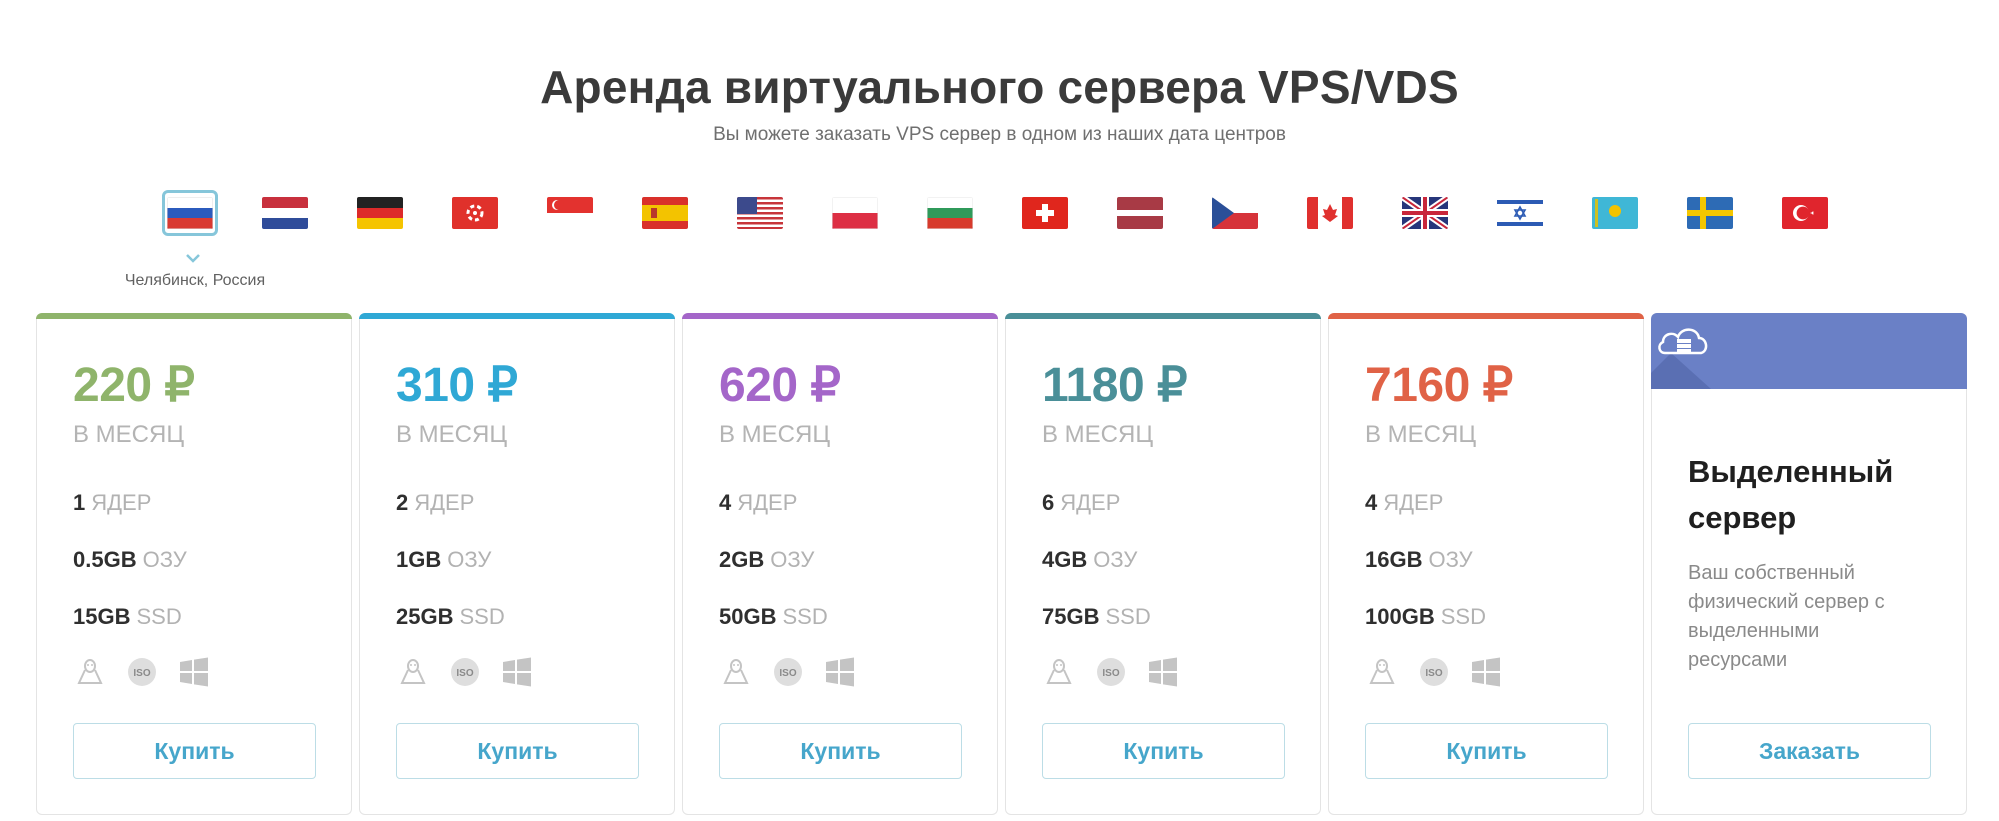  I want to click on plan-disk: 15GB SSD, so click(127, 617).